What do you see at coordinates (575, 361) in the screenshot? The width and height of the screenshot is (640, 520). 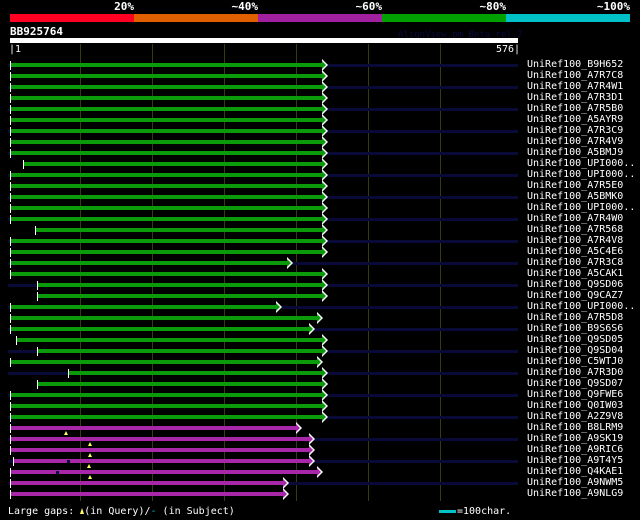 I see `hit-label: UniRef100_C5WTJ0` at bounding box center [575, 361].